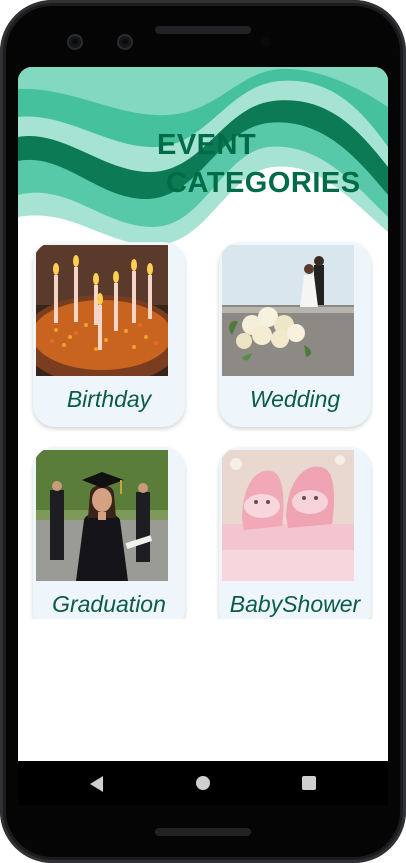 This screenshot has width=406, height=863. Describe the element at coordinates (295, 399) in the screenshot. I see `category-label: Wedding` at that location.